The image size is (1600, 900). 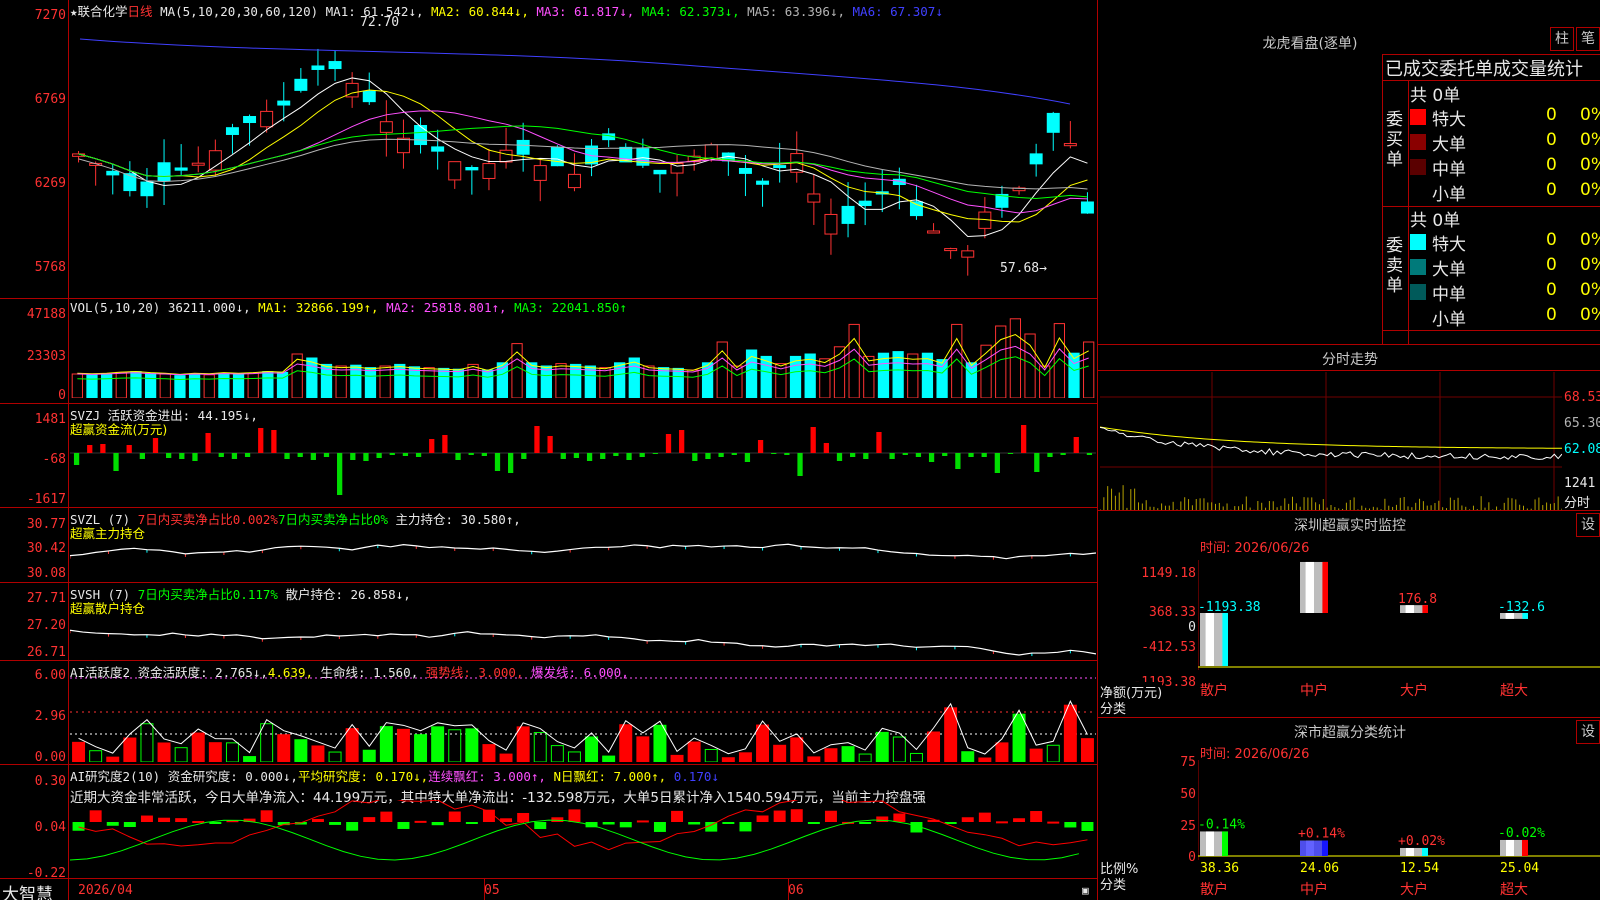 What do you see at coordinates (1399, 640) in the screenshot?
I see `sz-monitor-chart: -1193.38 散户 1149.18 中户 176.8 大户 -132.6 超大` at bounding box center [1399, 640].